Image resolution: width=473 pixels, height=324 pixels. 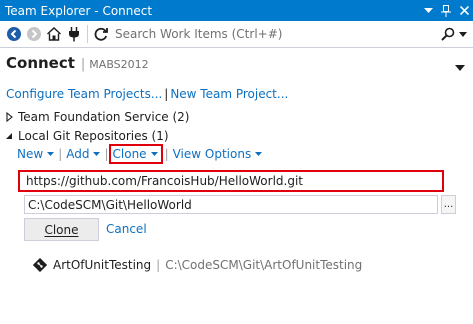 What do you see at coordinates (446, 10) in the screenshot?
I see `pin-icon` at bounding box center [446, 10].